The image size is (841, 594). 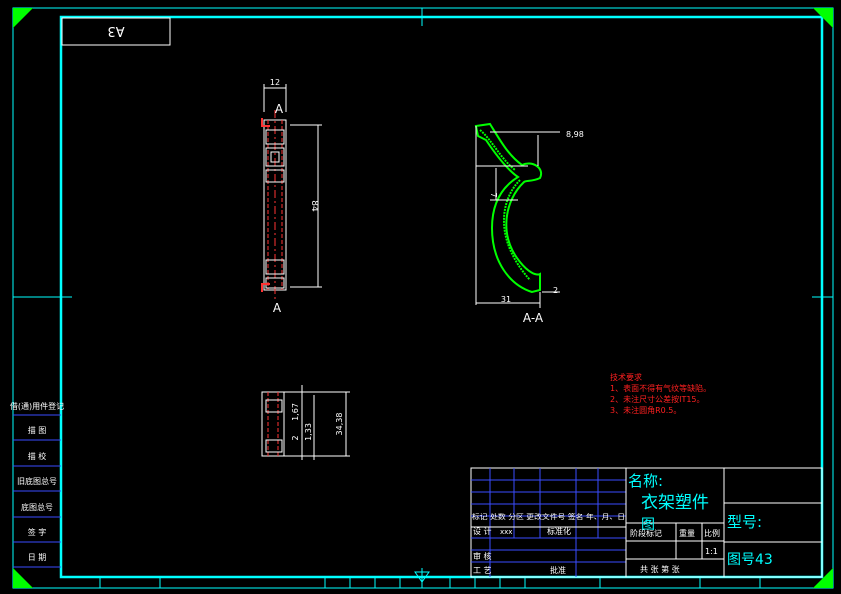 What do you see at coordinates (506, 532) in the screenshot?
I see `design-value: xxx` at bounding box center [506, 532].